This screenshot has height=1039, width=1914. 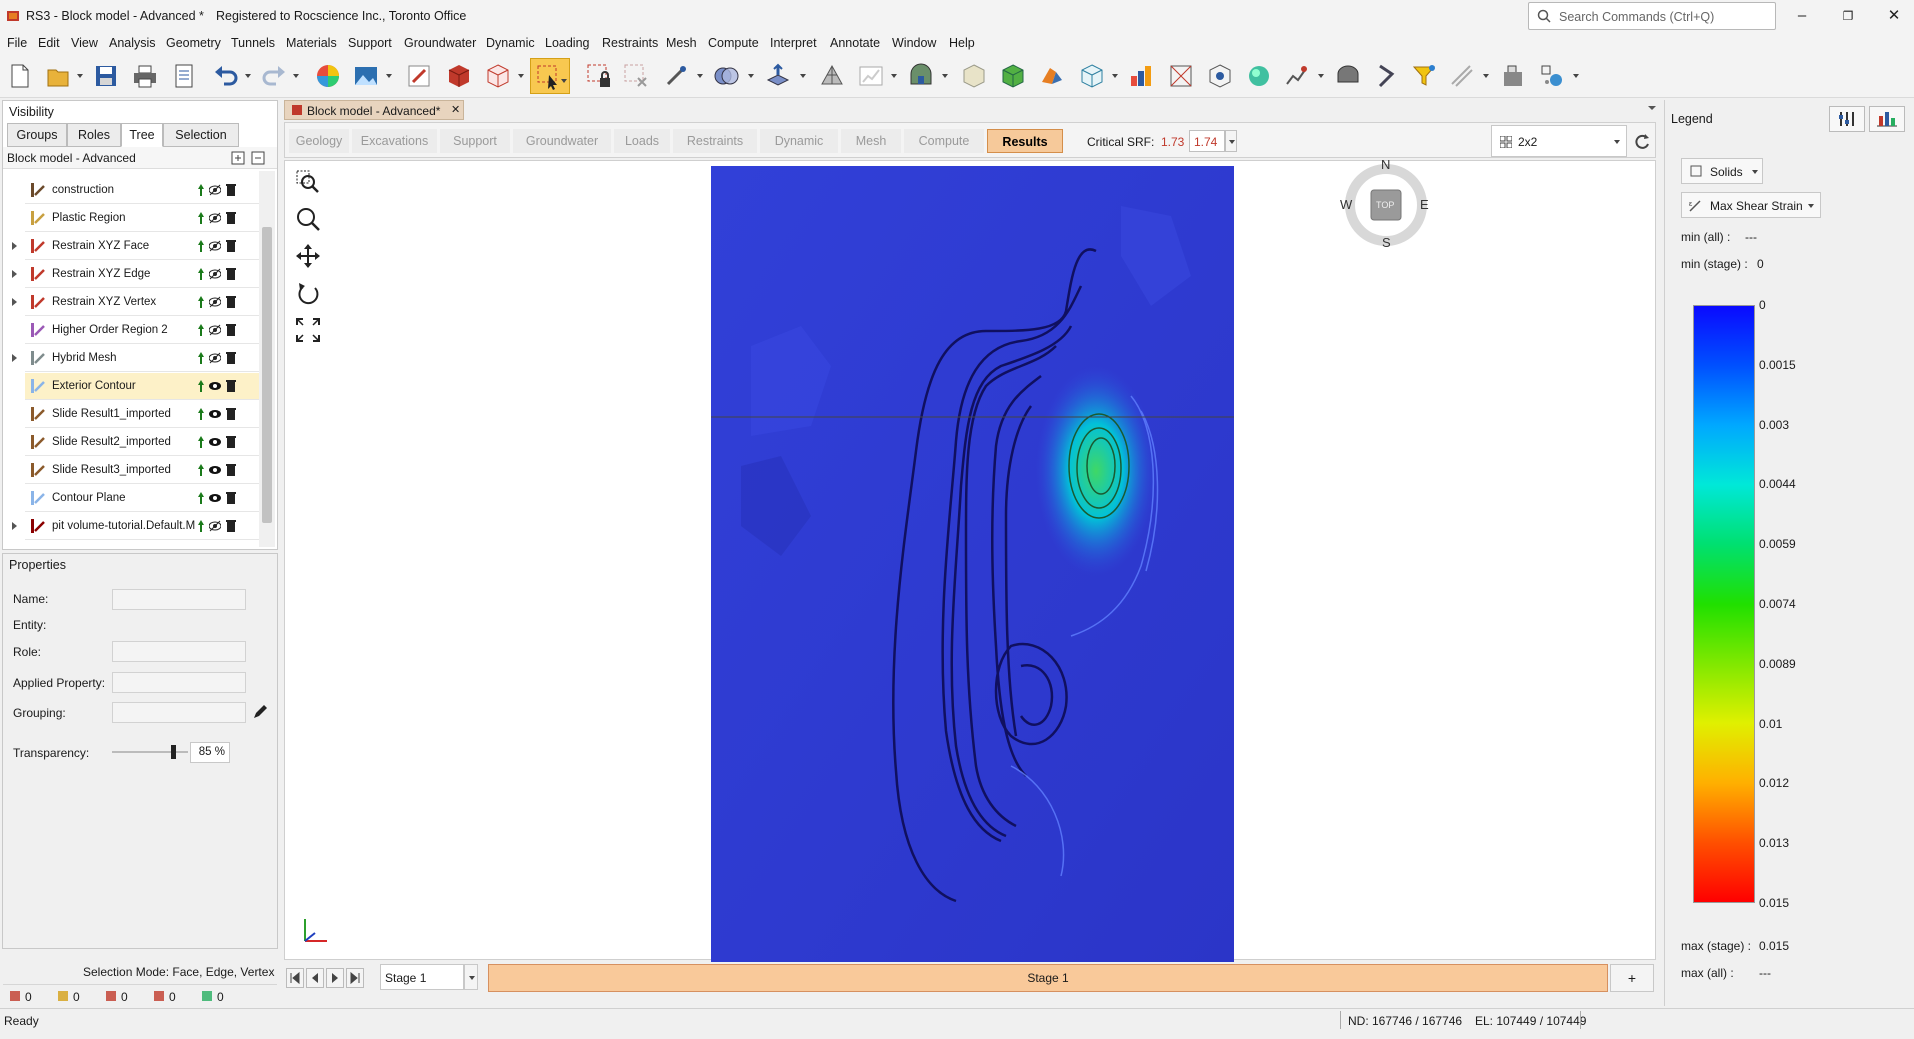 I want to click on layout-select: 2x2, so click(x=1559, y=141).